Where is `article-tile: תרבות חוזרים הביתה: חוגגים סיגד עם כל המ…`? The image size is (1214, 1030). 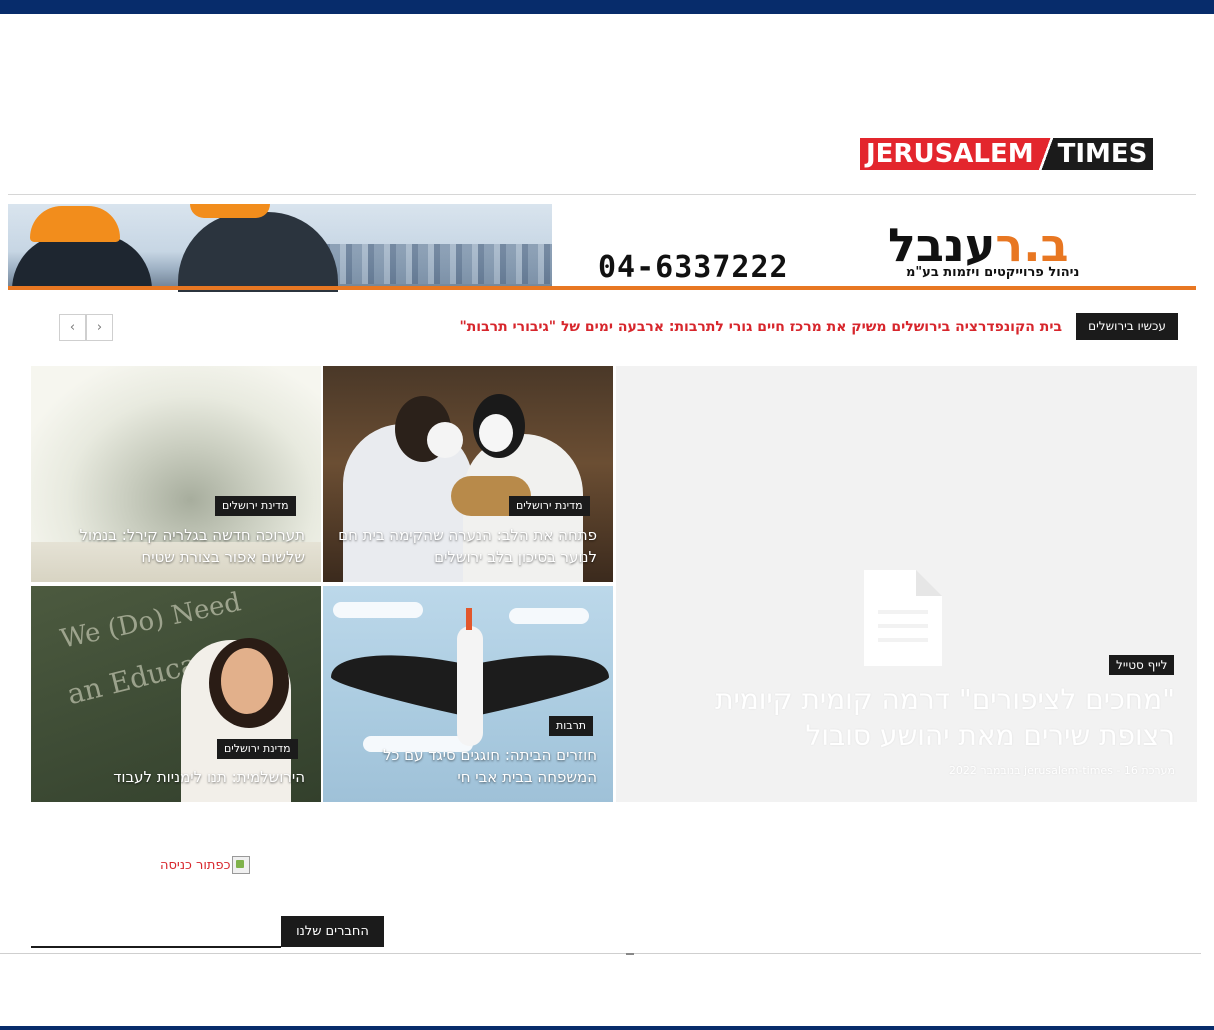
article-tile: תרבות חוזרים הביתה: חוגגים סיגד עם כל המ… is located at coordinates (468, 694).